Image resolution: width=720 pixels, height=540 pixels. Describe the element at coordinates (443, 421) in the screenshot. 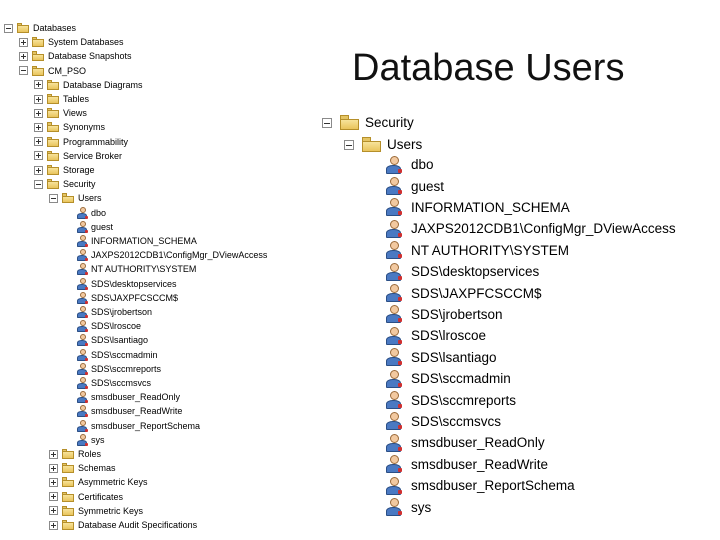

I see `user-list-item: SDS\sccmsvcs` at that location.